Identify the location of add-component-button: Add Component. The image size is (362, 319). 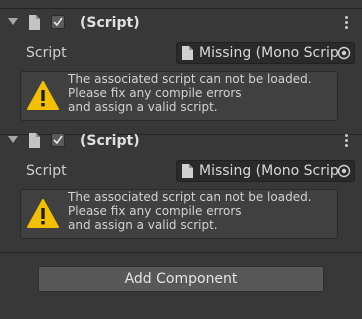
(181, 279).